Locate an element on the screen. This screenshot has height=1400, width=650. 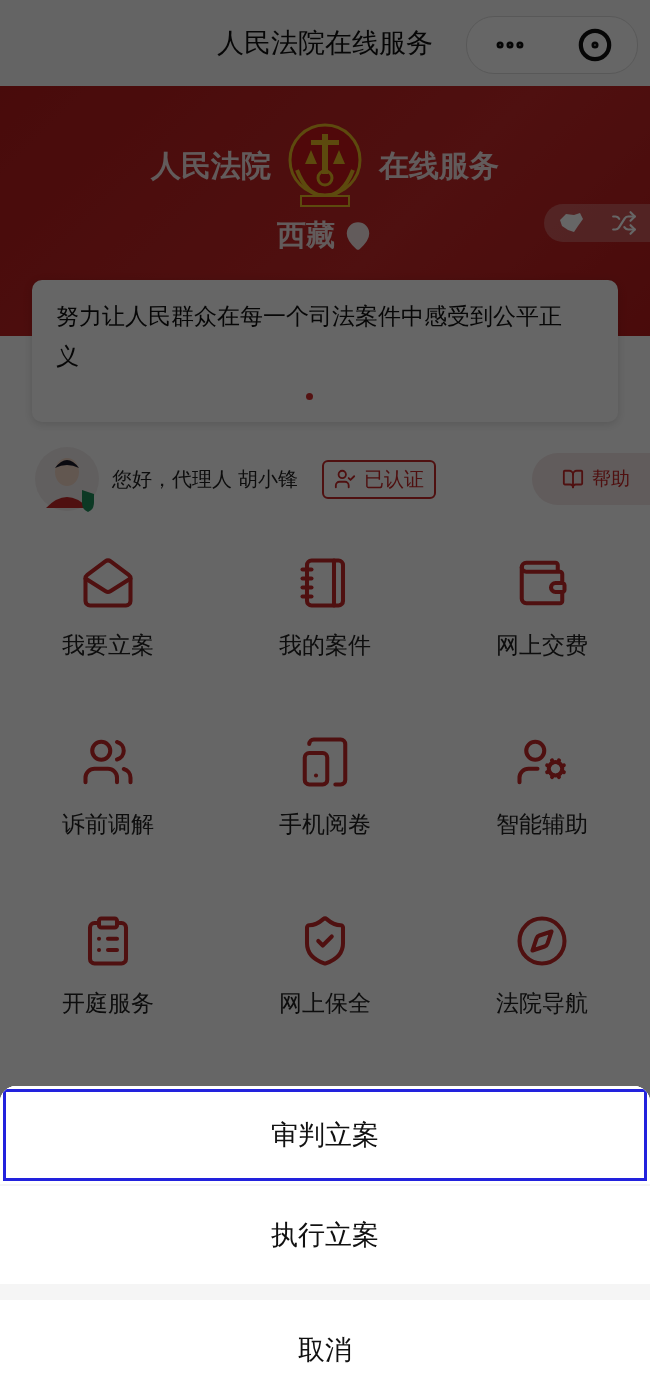
service-label: 诉前调解 is located at coordinates (108, 824).